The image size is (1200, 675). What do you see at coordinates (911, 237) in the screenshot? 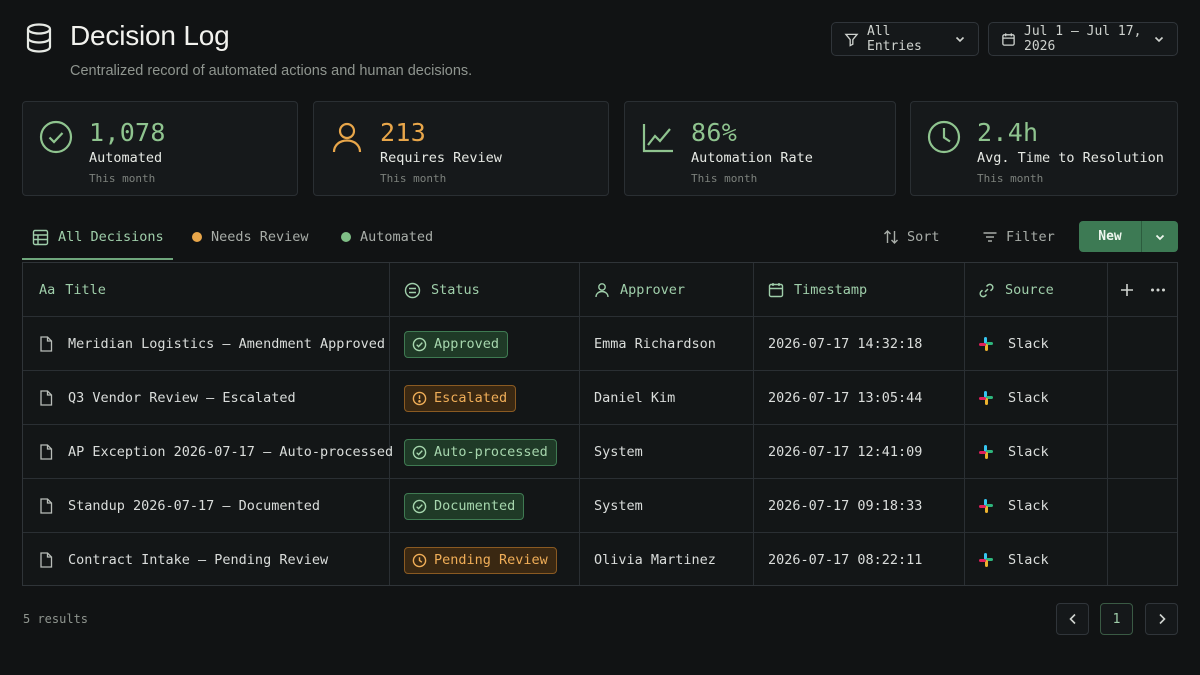
I see `sort-button: Sort` at bounding box center [911, 237].